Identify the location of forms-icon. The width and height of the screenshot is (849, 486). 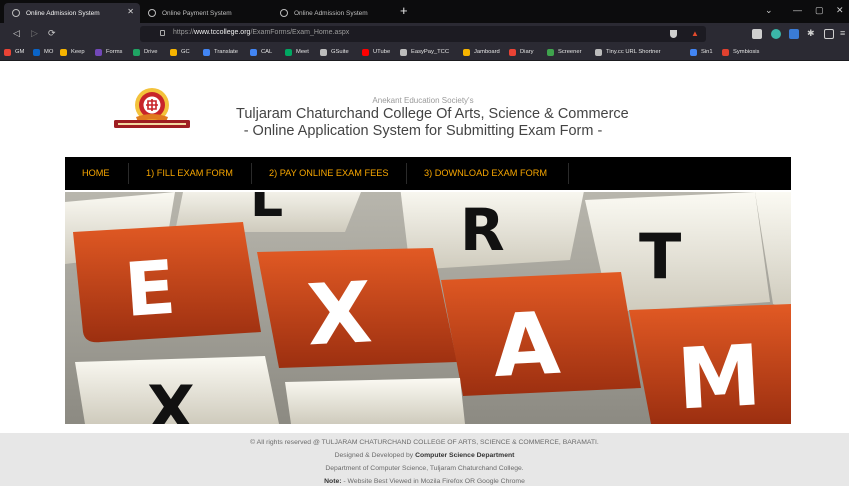
(98, 52).